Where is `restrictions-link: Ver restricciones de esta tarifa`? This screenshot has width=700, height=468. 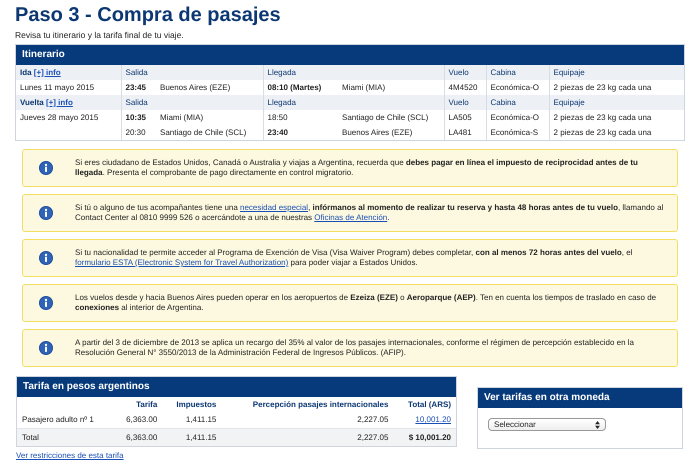 restrictions-link: Ver restricciones de esta tarifa is located at coordinates (70, 455).